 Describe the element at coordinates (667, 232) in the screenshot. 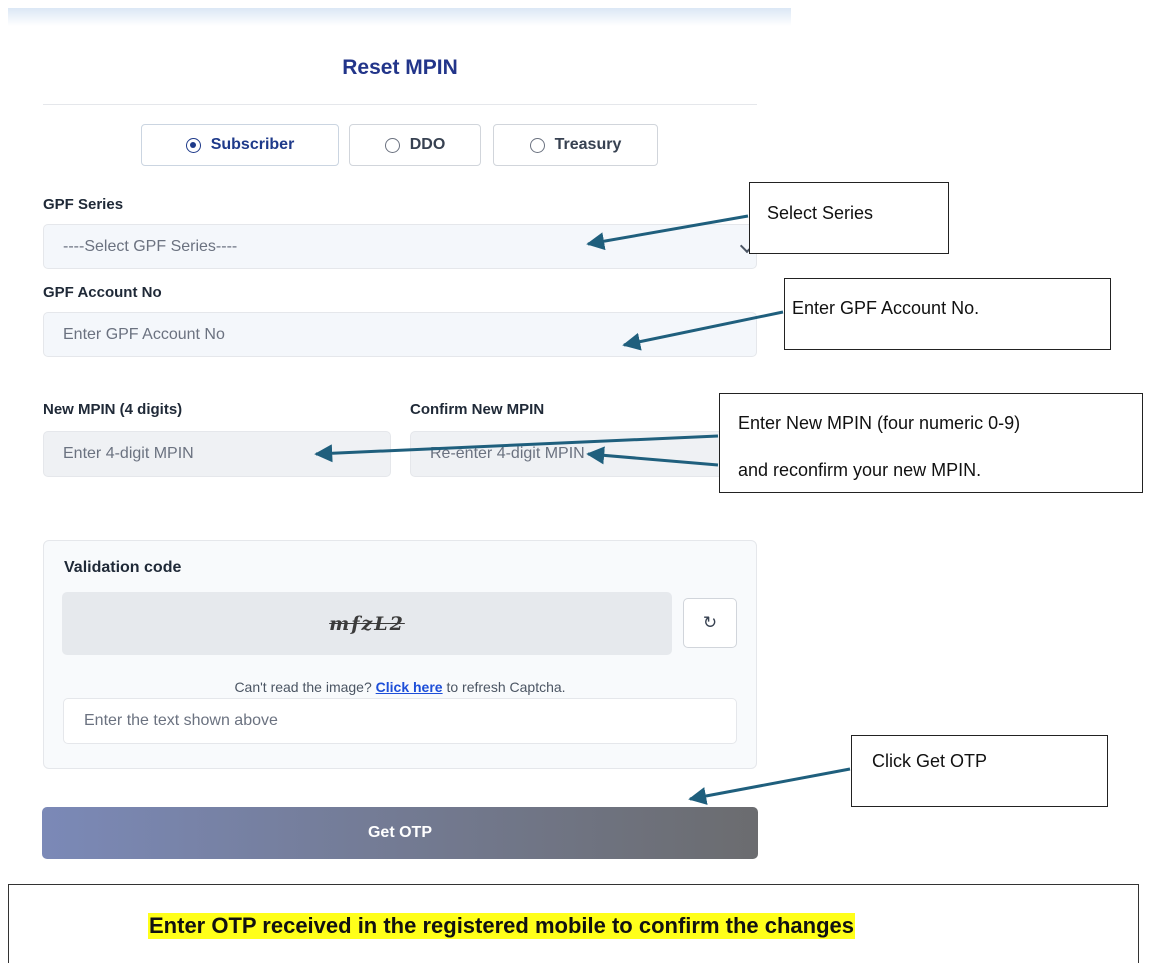

I see `arrow-to-gpf-series` at that location.